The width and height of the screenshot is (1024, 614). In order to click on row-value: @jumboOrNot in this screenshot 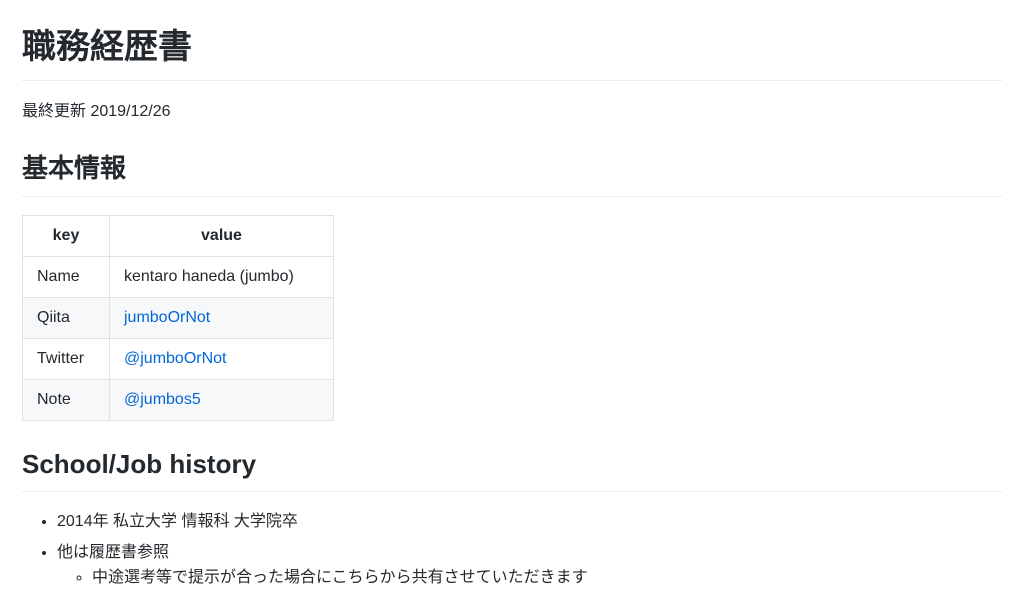, I will do `click(221, 359)`.